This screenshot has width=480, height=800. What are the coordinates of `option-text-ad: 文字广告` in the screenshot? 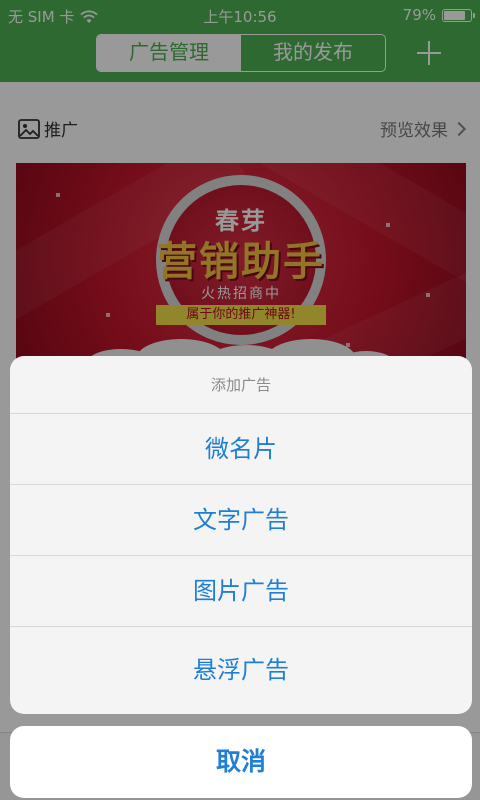 It's located at (241, 520).